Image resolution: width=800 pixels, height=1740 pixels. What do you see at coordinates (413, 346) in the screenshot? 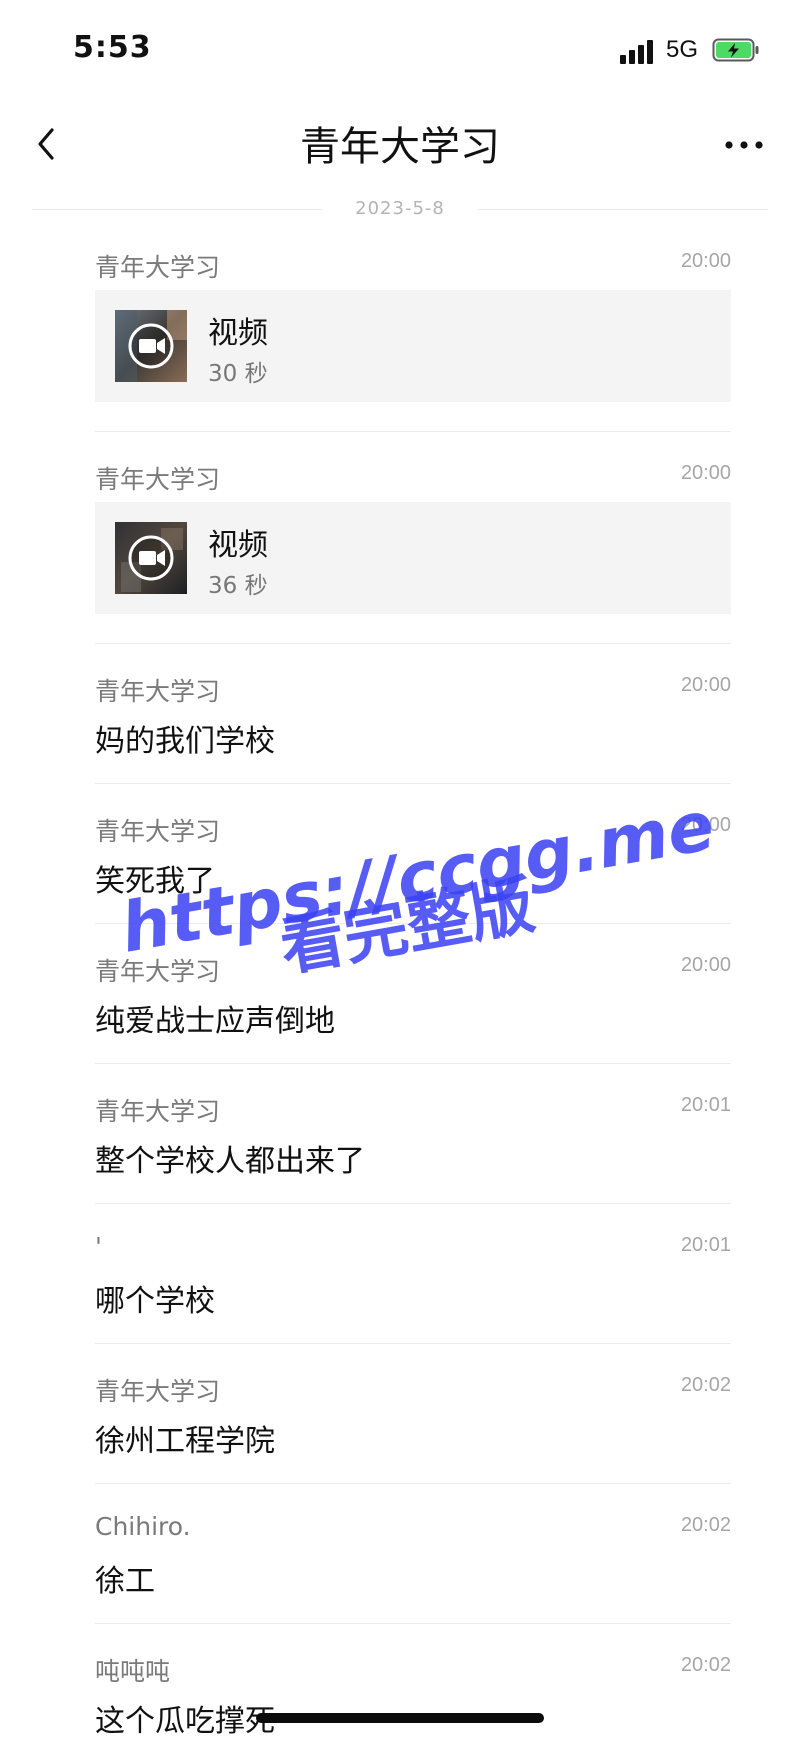
I see `video-card: 视频 30 秒` at bounding box center [413, 346].